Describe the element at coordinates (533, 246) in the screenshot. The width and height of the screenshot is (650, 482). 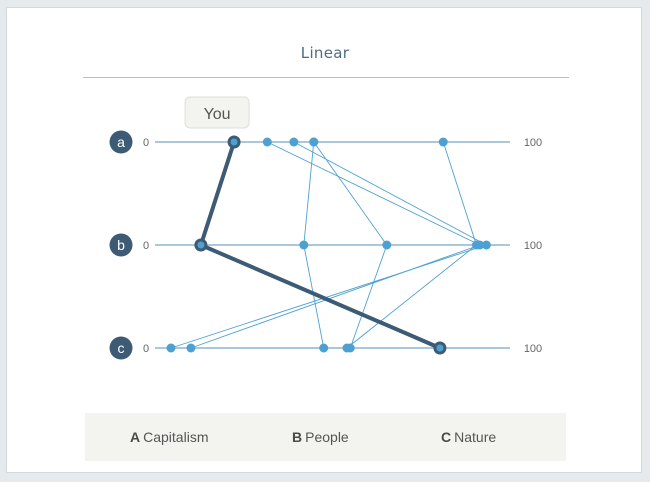
I see `axis-max-label-b: 100` at that location.